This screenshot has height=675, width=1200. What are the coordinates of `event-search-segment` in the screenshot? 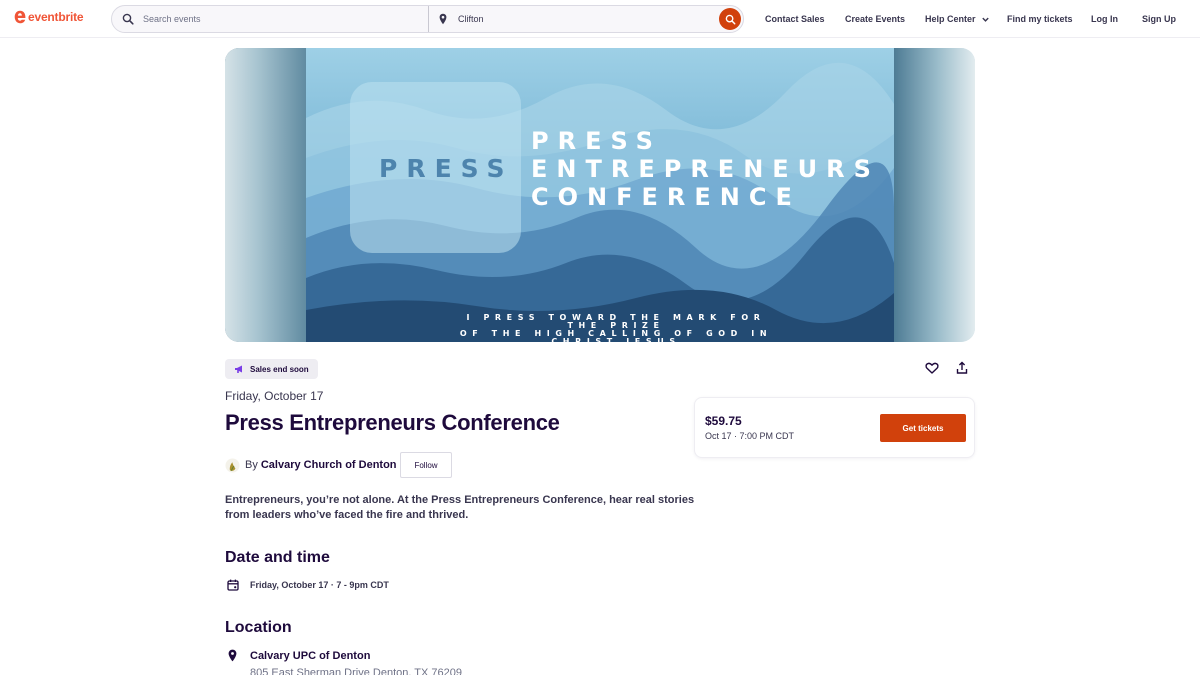 It's located at (270, 19).